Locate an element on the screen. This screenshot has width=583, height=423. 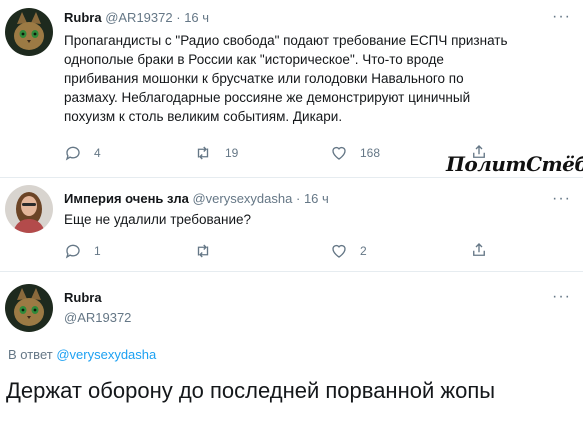
retweet-button: 19 is located at coordinates (215, 153).